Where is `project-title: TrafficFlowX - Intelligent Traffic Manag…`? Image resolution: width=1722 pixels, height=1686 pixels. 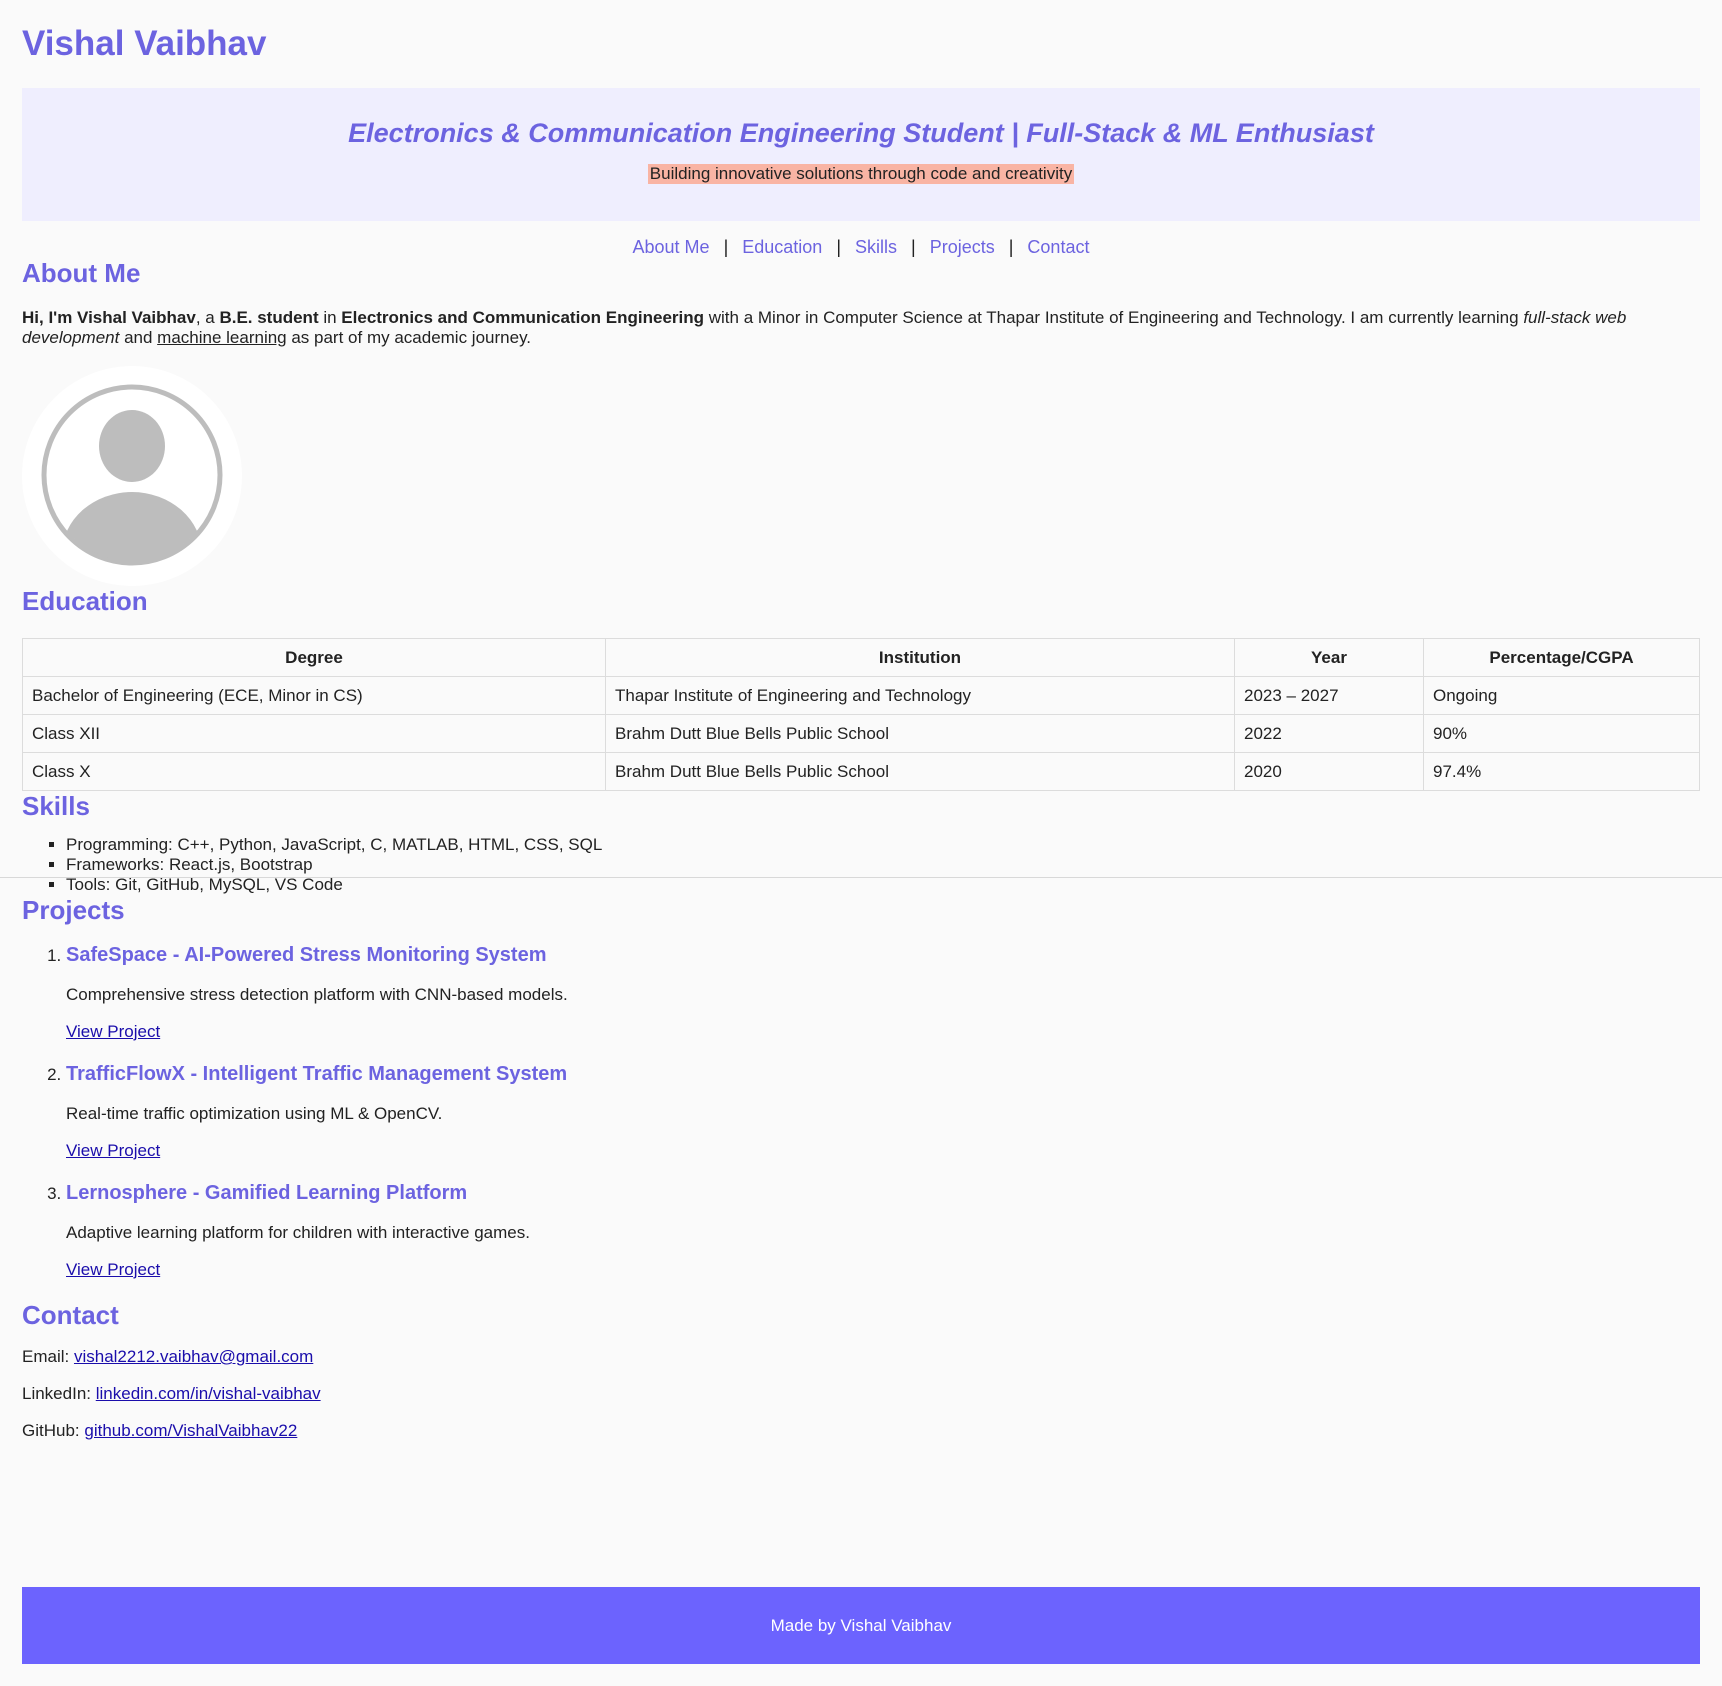
project-title: TrafficFlowX - Intelligent Traffic Manag… is located at coordinates (317, 1074).